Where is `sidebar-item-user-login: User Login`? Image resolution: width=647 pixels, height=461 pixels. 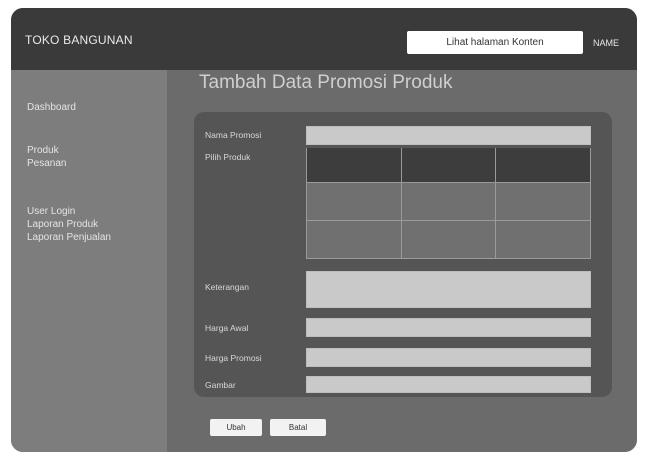
sidebar-item-user-login: User Login is located at coordinates (51, 211).